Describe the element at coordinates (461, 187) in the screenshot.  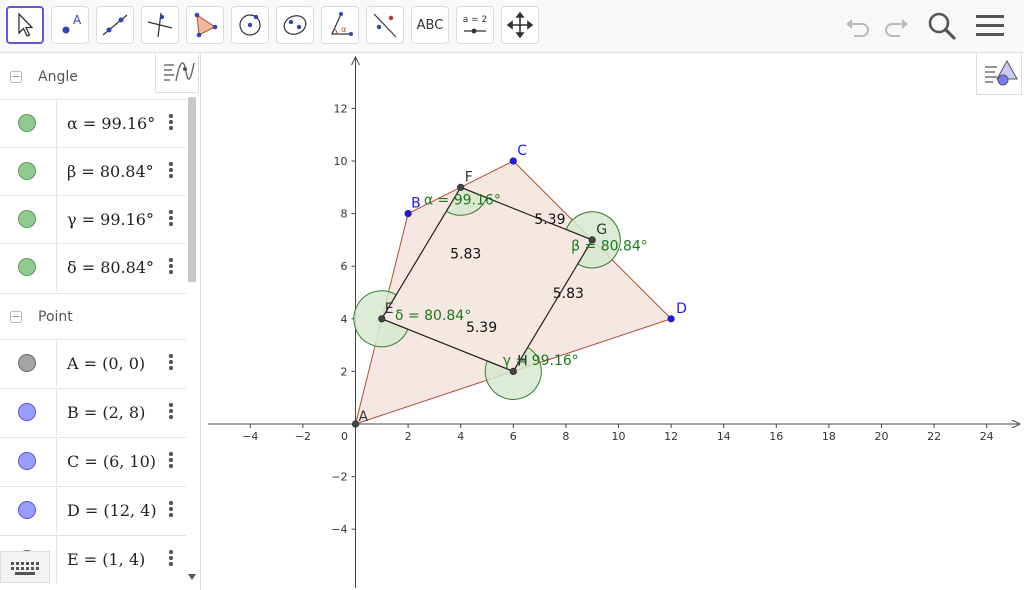
I see `point-f` at that location.